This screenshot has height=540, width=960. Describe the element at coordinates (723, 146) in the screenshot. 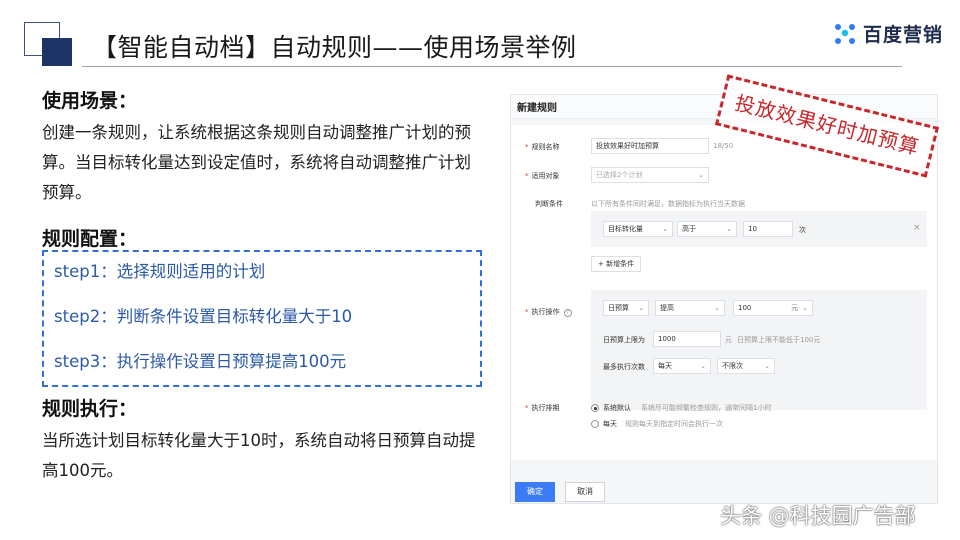

I see `rule-name-count: 18/50` at that location.